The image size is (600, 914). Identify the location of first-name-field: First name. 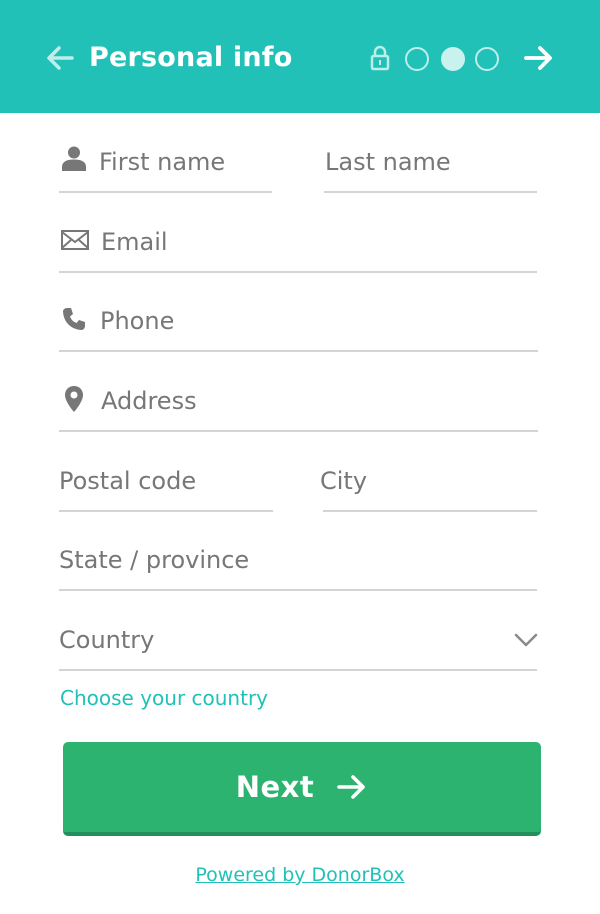
(165, 164).